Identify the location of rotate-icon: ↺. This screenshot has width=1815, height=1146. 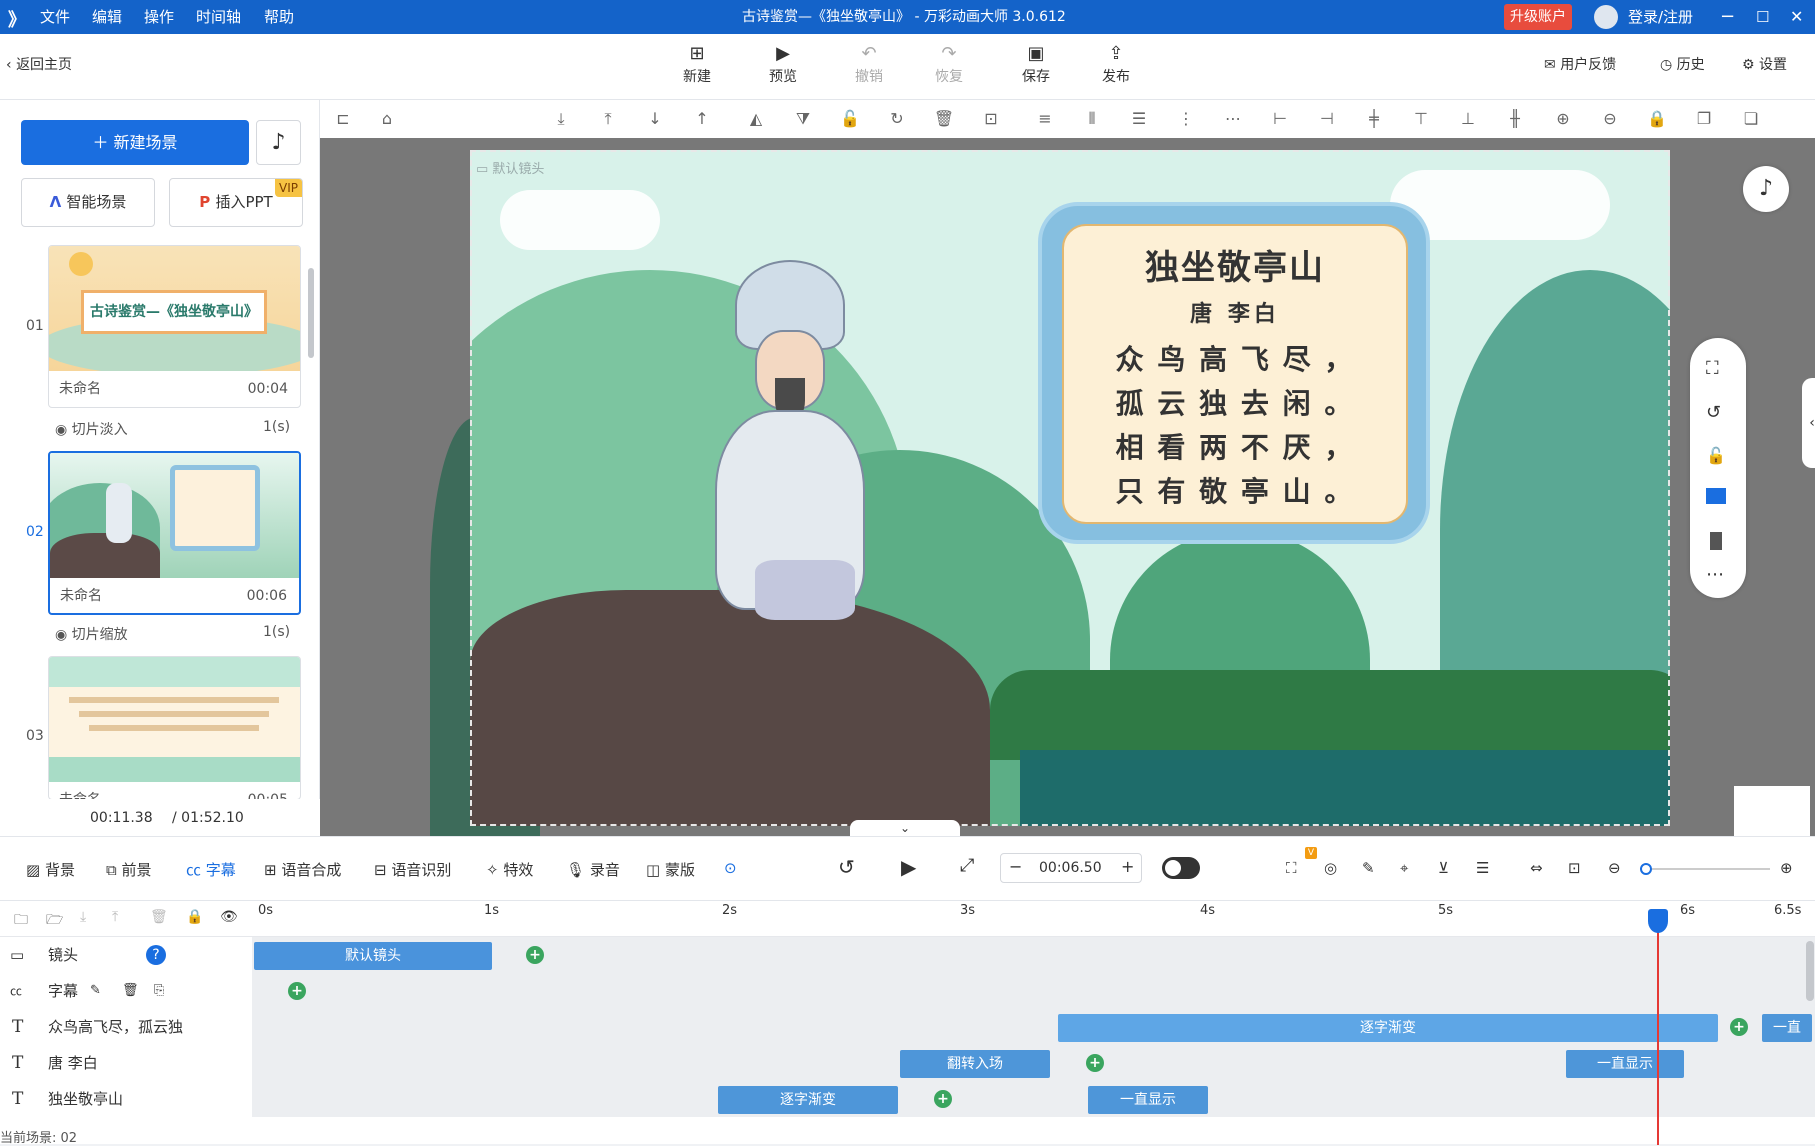
(1713, 412).